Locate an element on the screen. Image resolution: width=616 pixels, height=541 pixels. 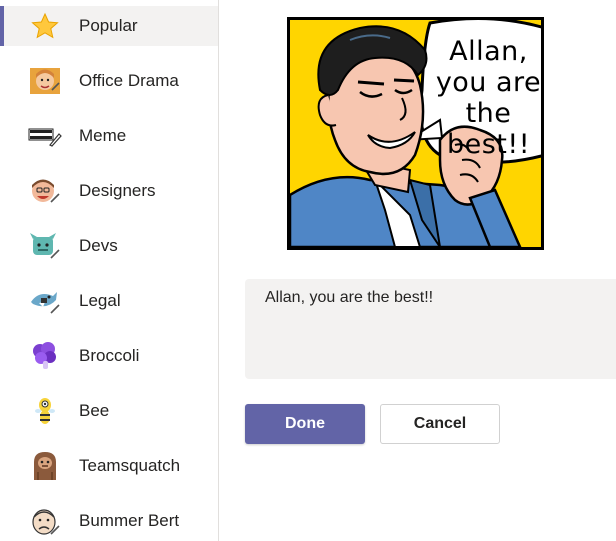
meme-bubble-text: Allan, you are the best!! is located at coordinates (484, 98).